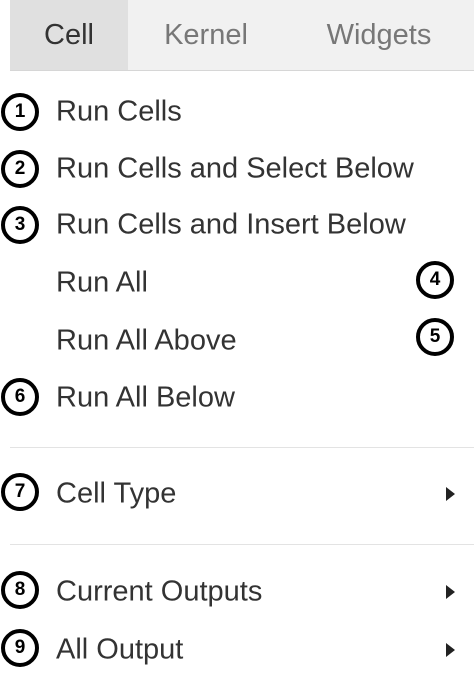 The image size is (474, 688). I want to click on menu-item-label: Run Cells and Select Below, so click(235, 168).